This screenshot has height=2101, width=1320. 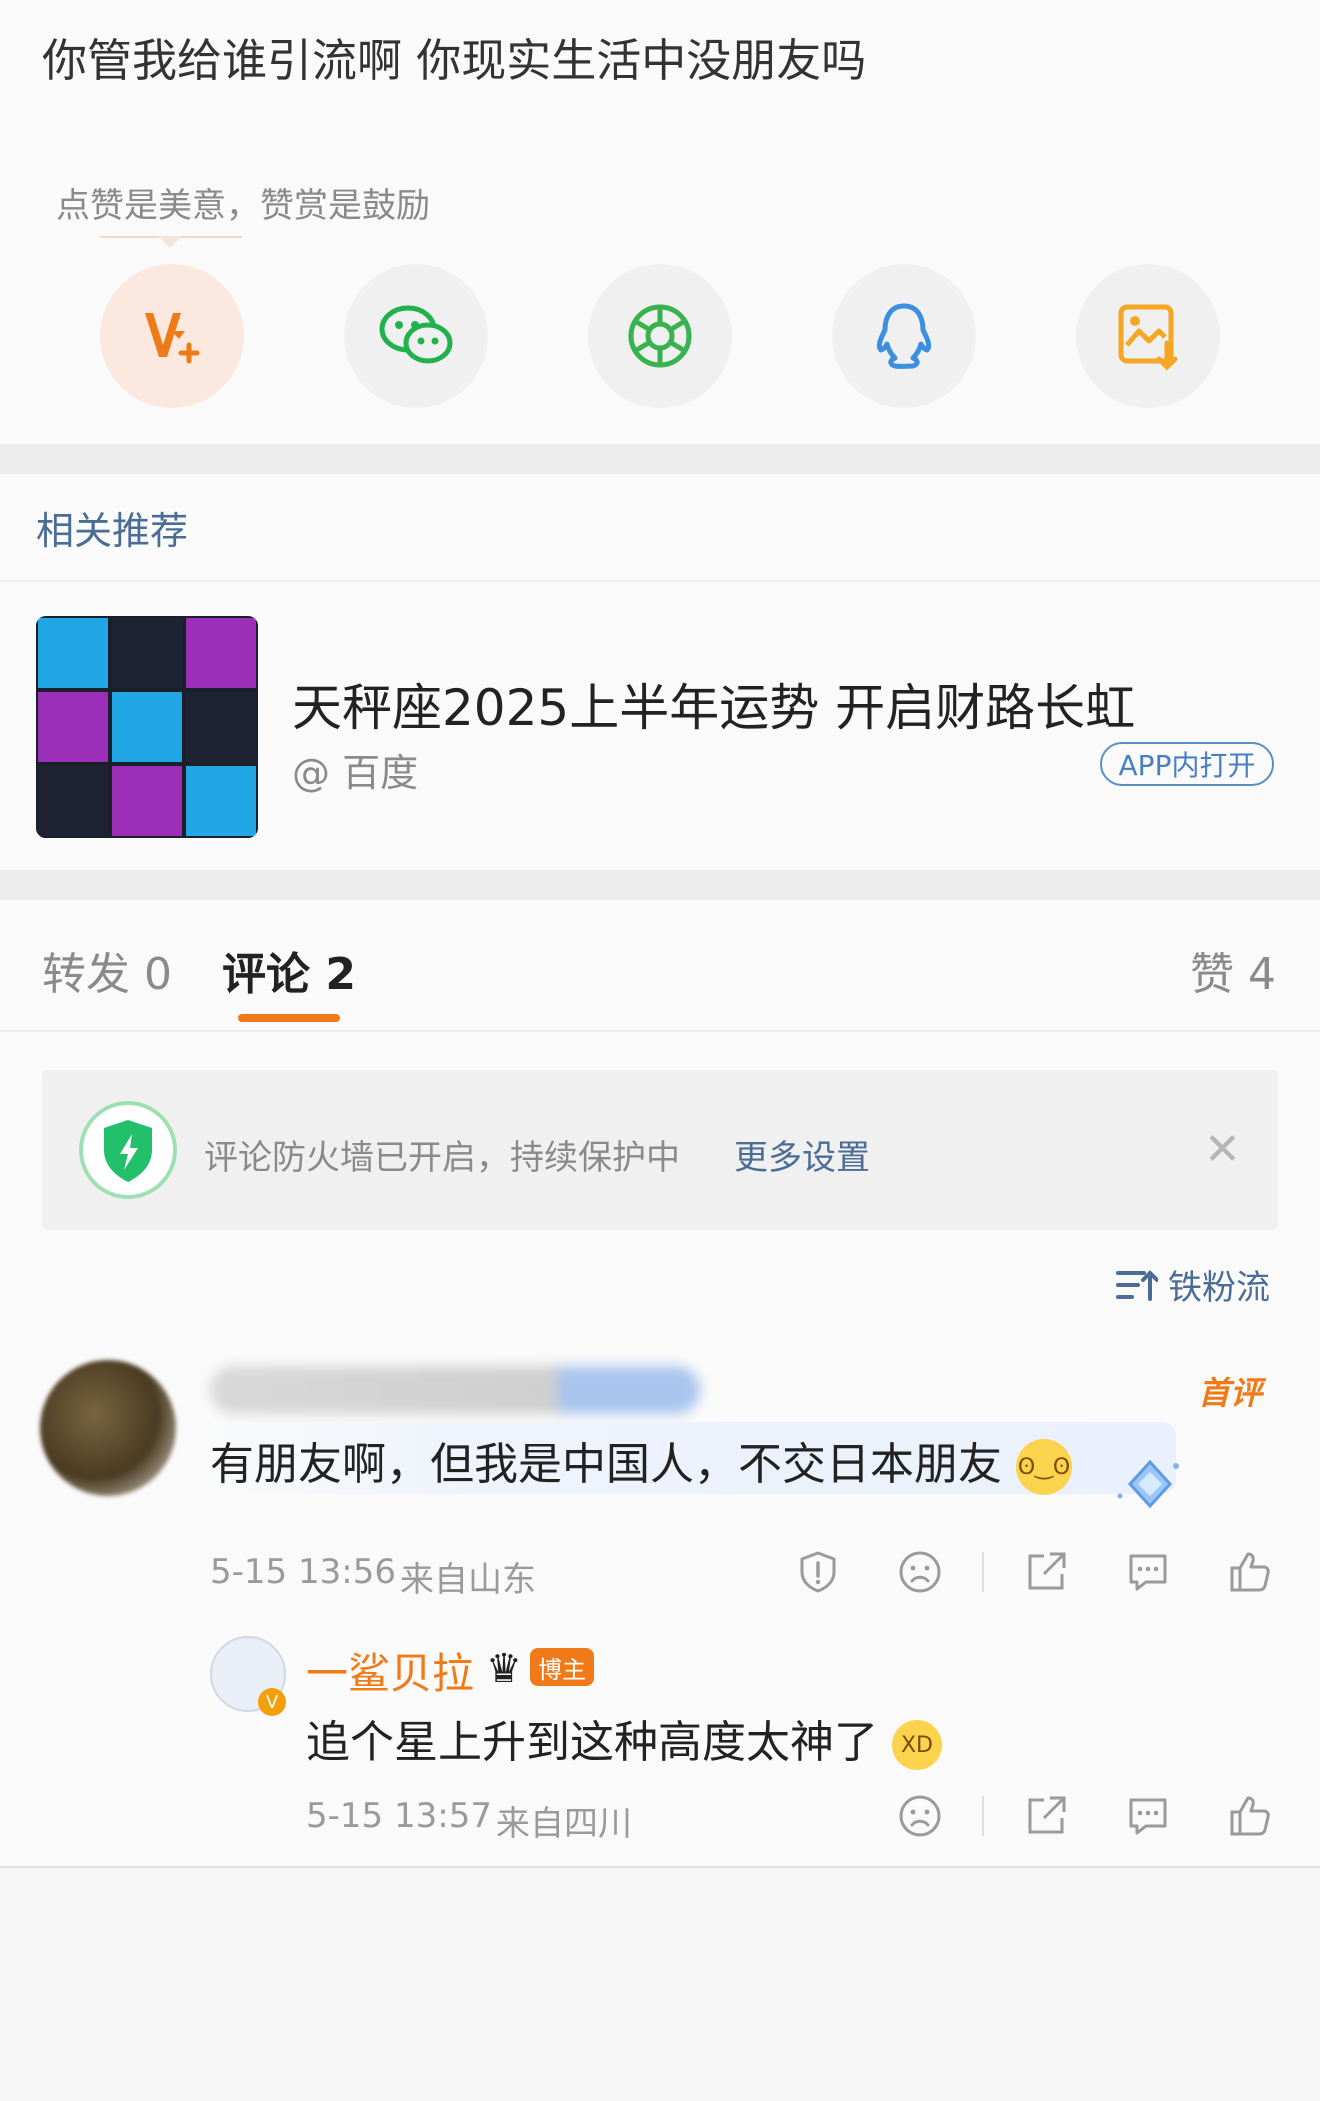 What do you see at coordinates (147, 727) in the screenshot?
I see `related-thumbnail` at bounding box center [147, 727].